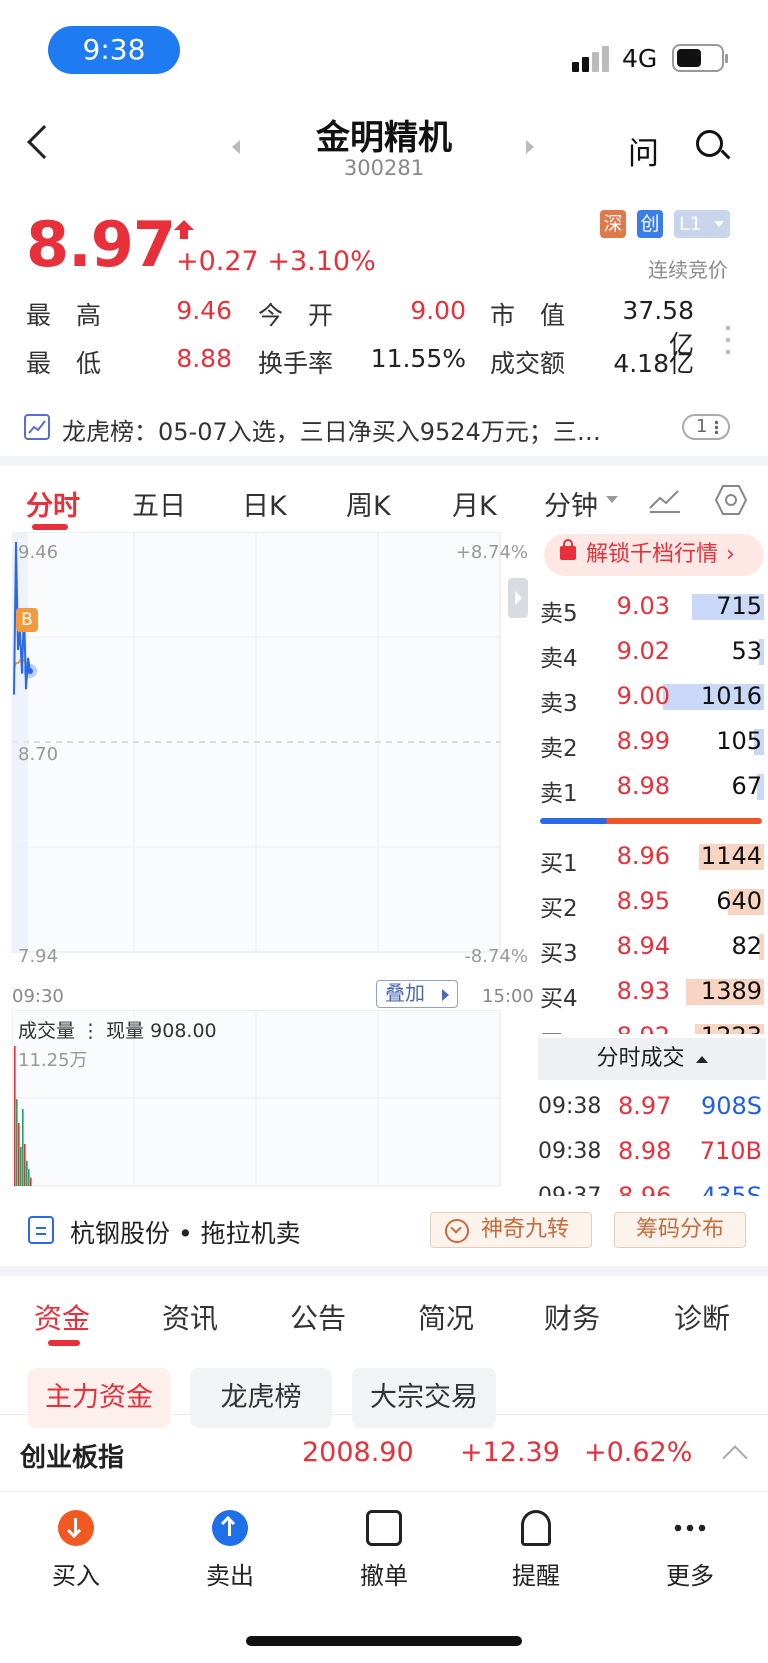 The image size is (768, 1663). I want to click on tick-row: 09:37 8.96 435S, so click(384, 1189).